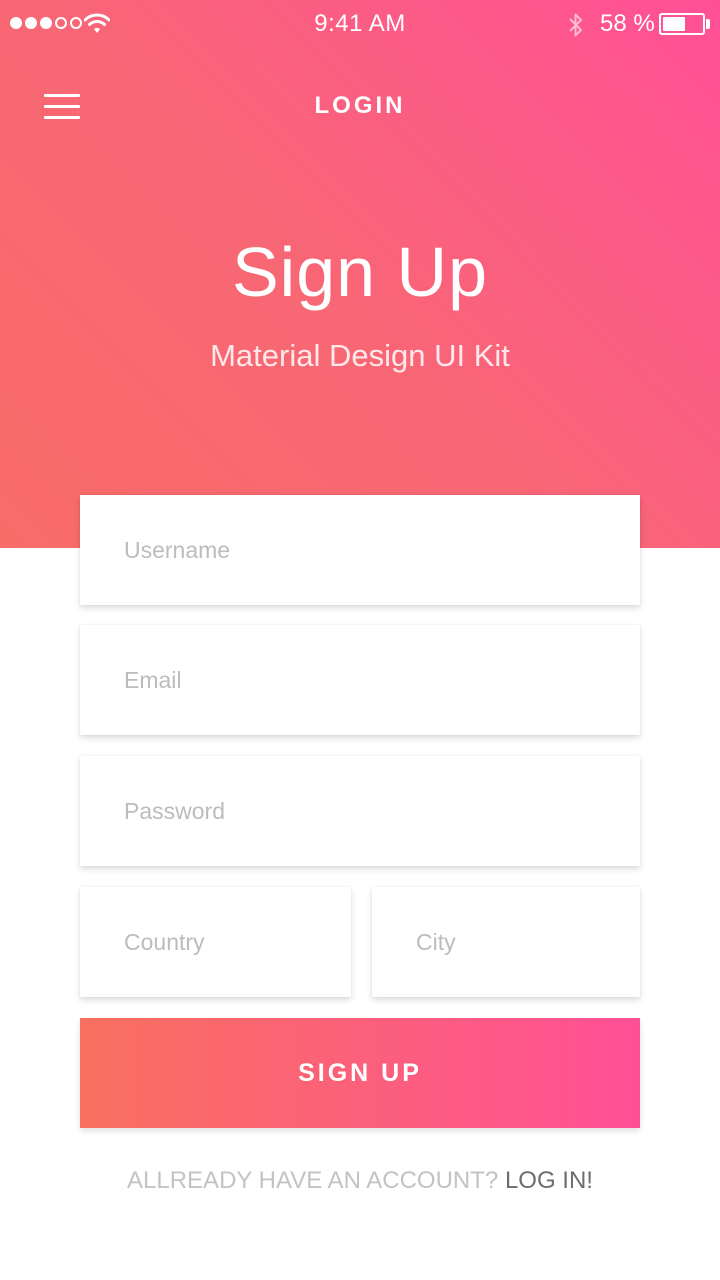 Image resolution: width=720 pixels, height=1280 pixels. What do you see at coordinates (360, 1073) in the screenshot?
I see `sign-up-button: SIGN UP` at bounding box center [360, 1073].